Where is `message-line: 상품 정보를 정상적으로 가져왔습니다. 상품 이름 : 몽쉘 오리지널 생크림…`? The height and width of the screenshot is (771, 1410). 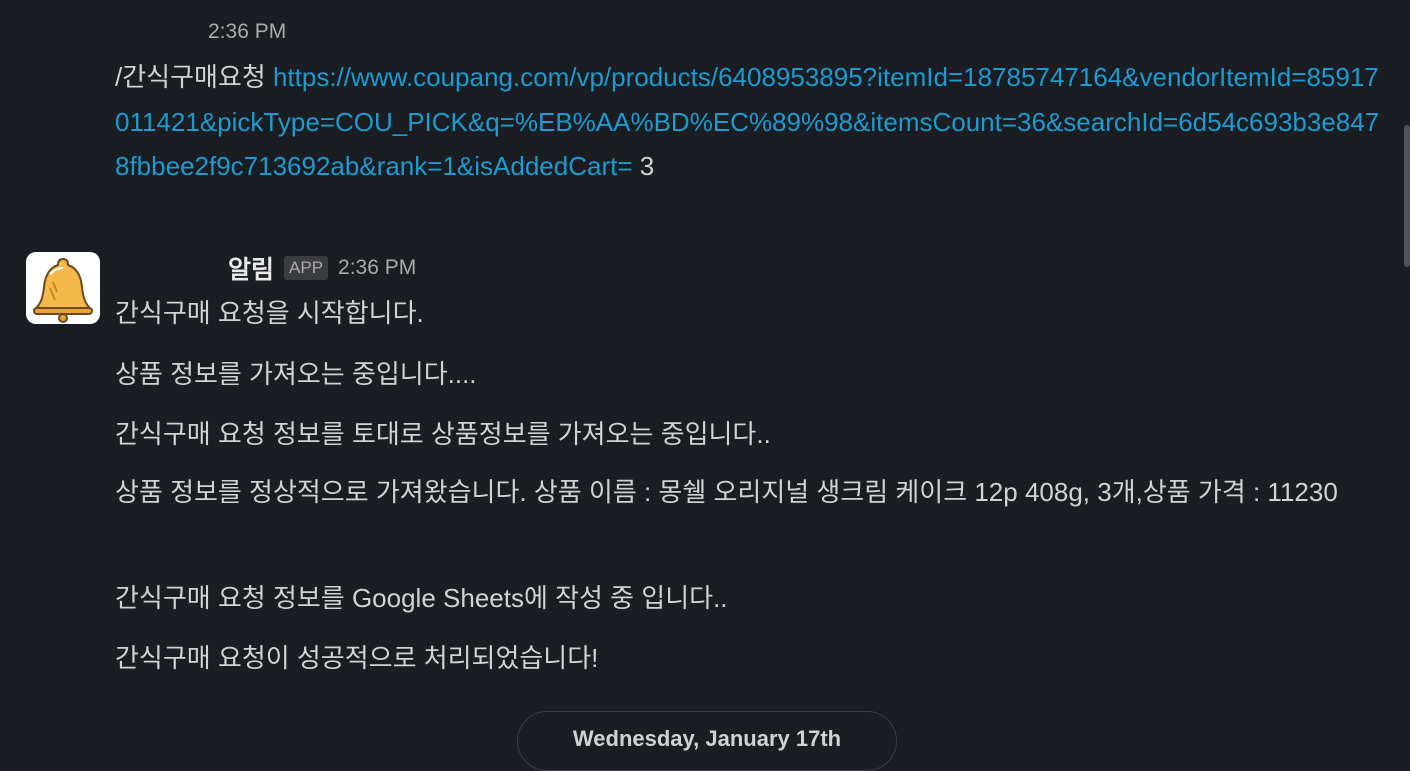 message-line: 상품 정보를 정상적으로 가져왔습니다. 상품 이름 : 몽쉘 오리지널 생크림… is located at coordinates (755, 492).